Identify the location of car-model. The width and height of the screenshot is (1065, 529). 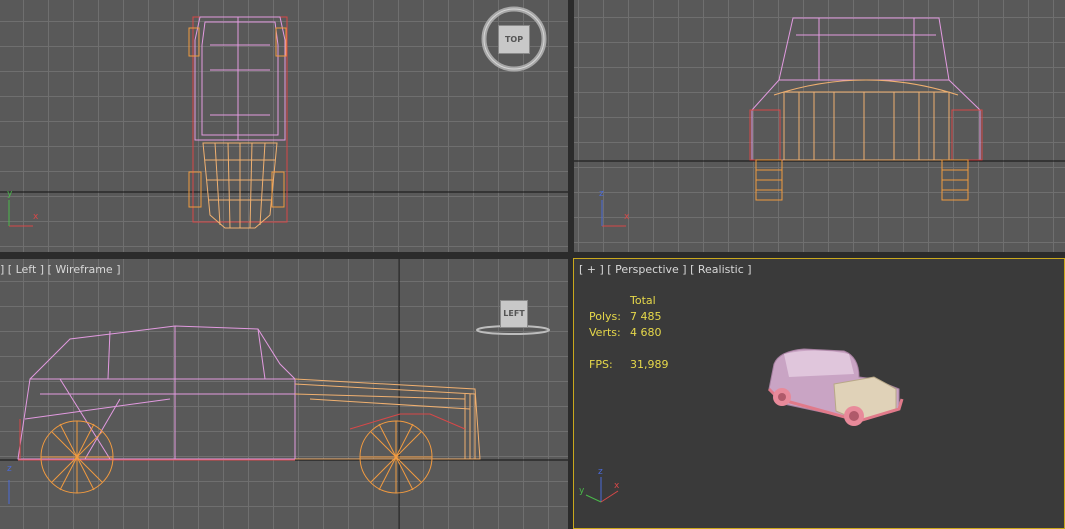
(835, 387).